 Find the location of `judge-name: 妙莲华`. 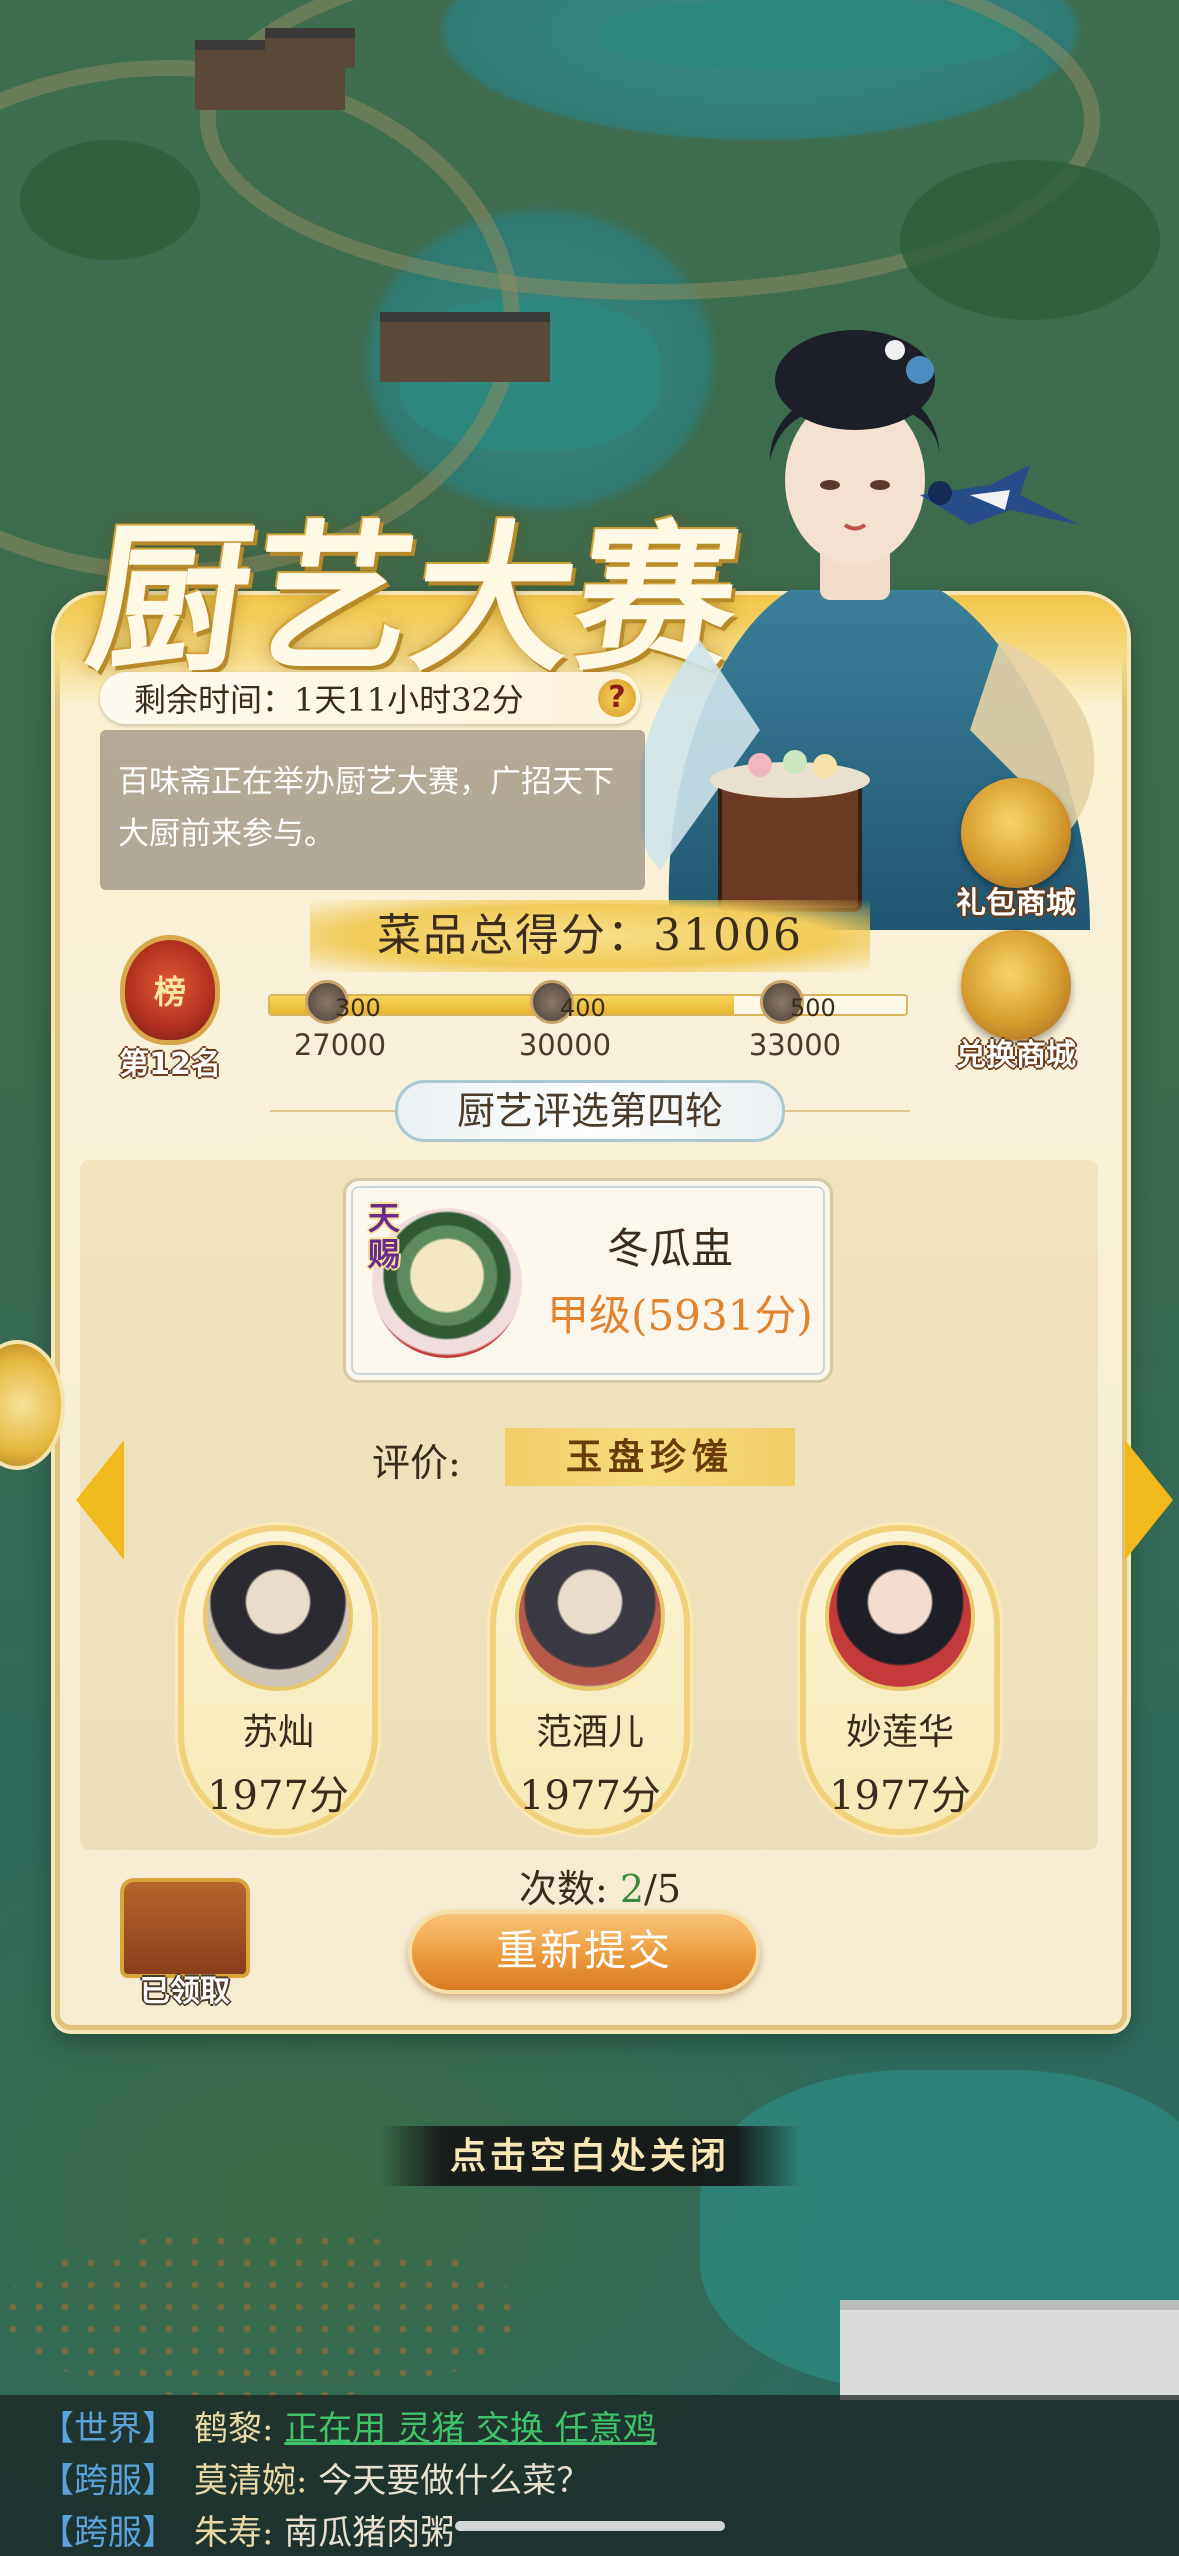

judge-name: 妙莲华 is located at coordinates (899, 1732).